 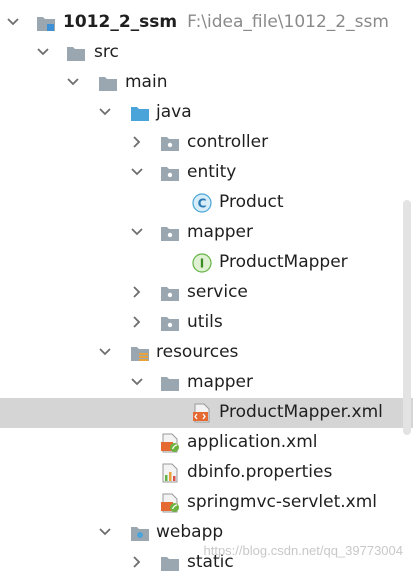 What do you see at coordinates (301, 412) in the screenshot?
I see `node-label: ProductMapper.xml` at bounding box center [301, 412].